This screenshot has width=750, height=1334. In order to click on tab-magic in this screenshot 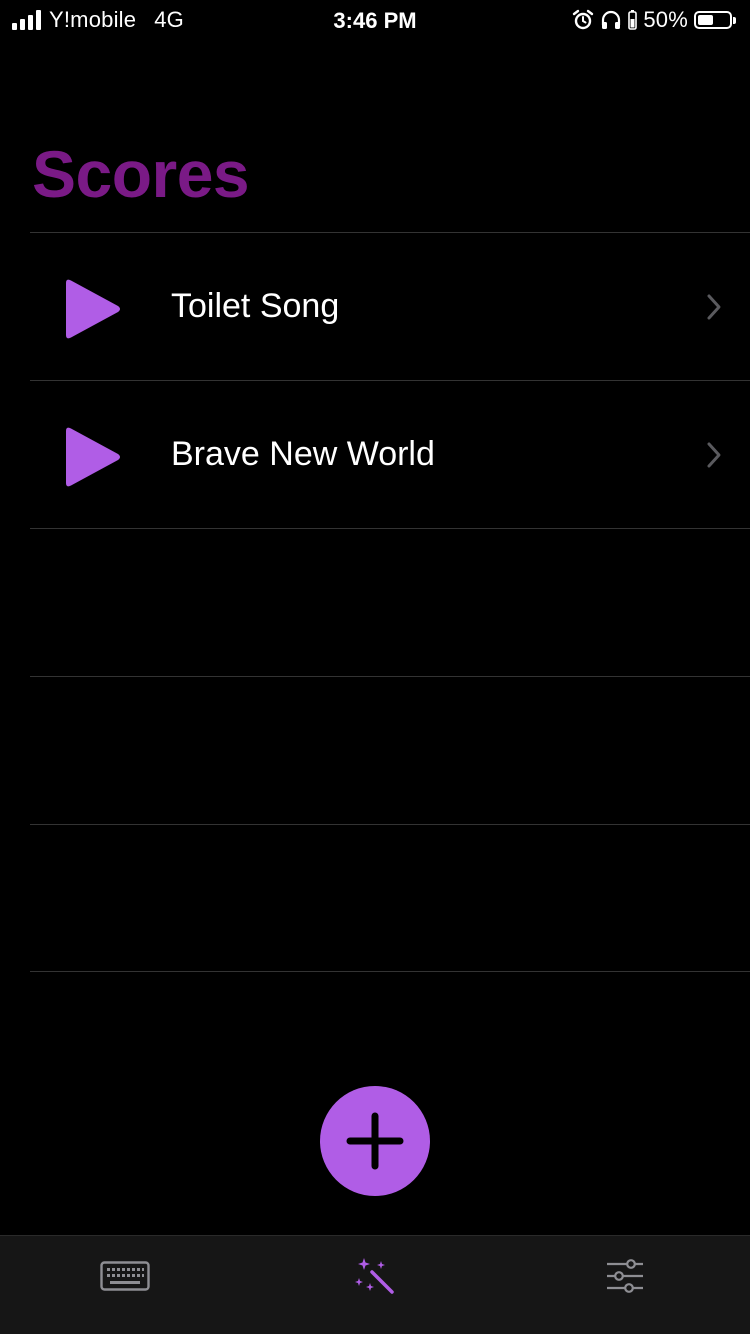, I will do `click(375, 1276)`.